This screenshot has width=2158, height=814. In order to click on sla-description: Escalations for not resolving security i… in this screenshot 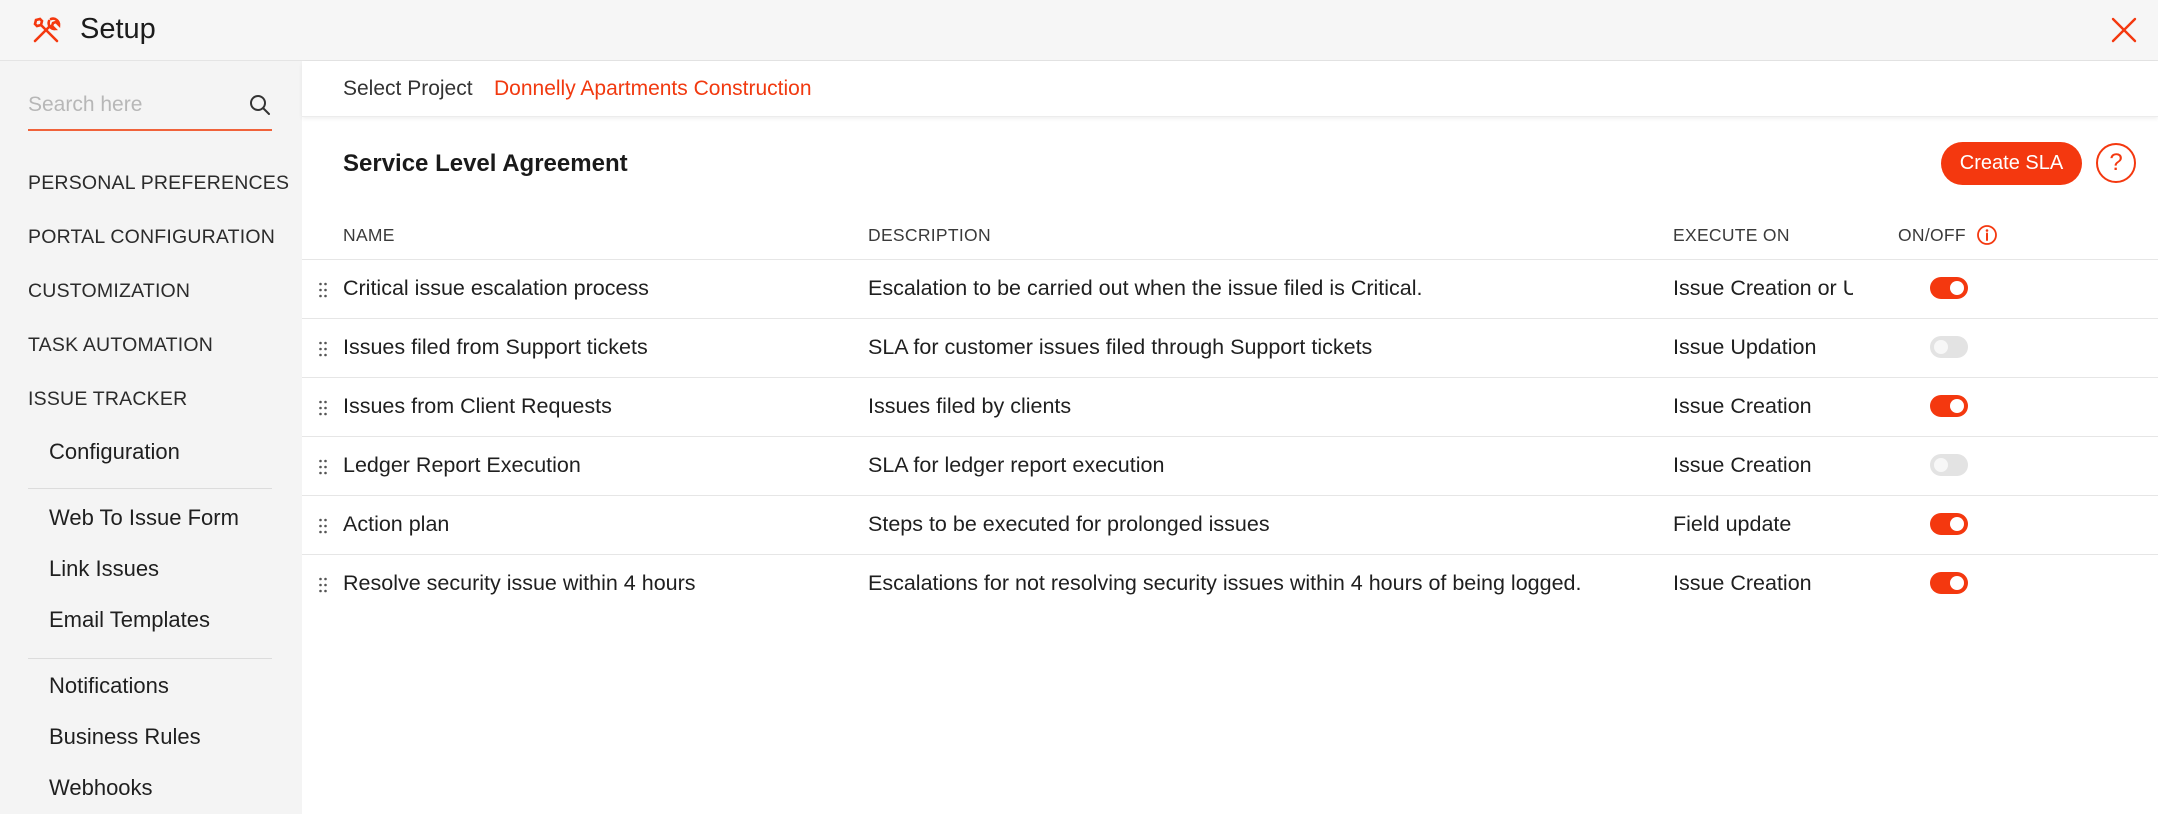, I will do `click(1225, 583)`.